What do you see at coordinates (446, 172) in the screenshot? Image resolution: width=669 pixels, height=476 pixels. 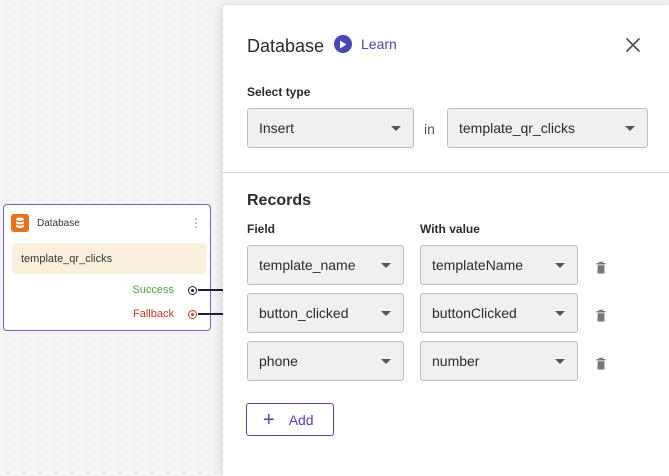 I see `section-divider` at bounding box center [446, 172].